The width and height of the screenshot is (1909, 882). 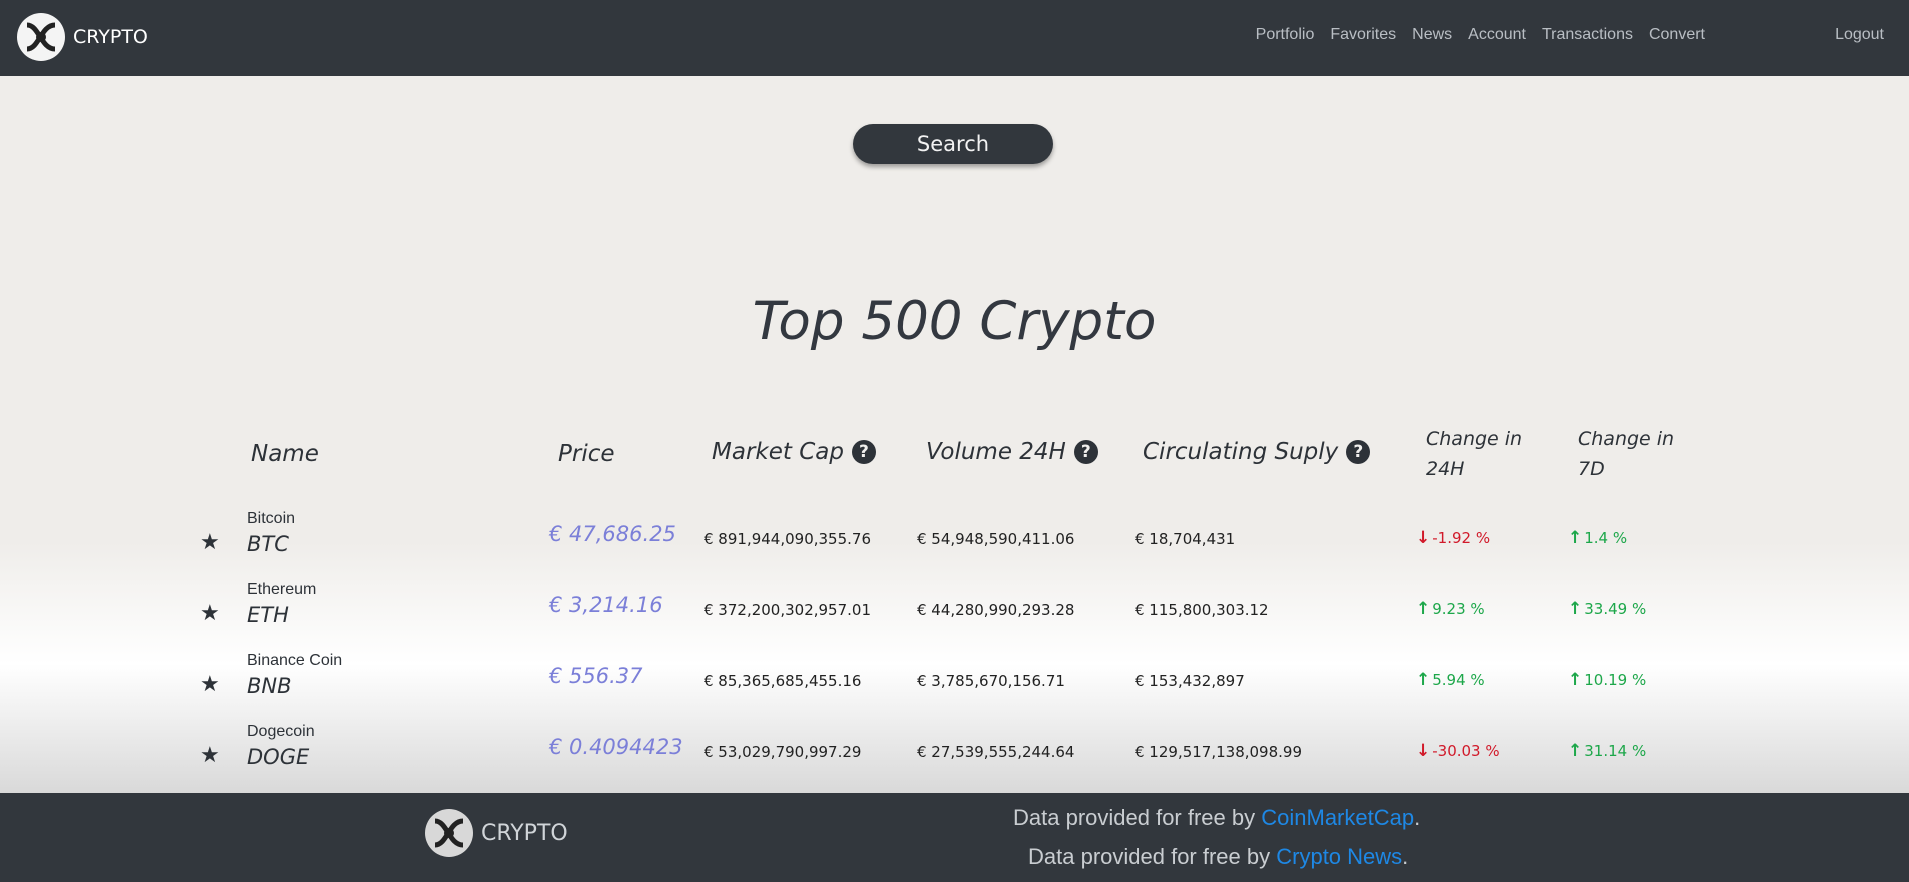 I want to click on supply-value: € 153,432,897, so click(x=1190, y=681).